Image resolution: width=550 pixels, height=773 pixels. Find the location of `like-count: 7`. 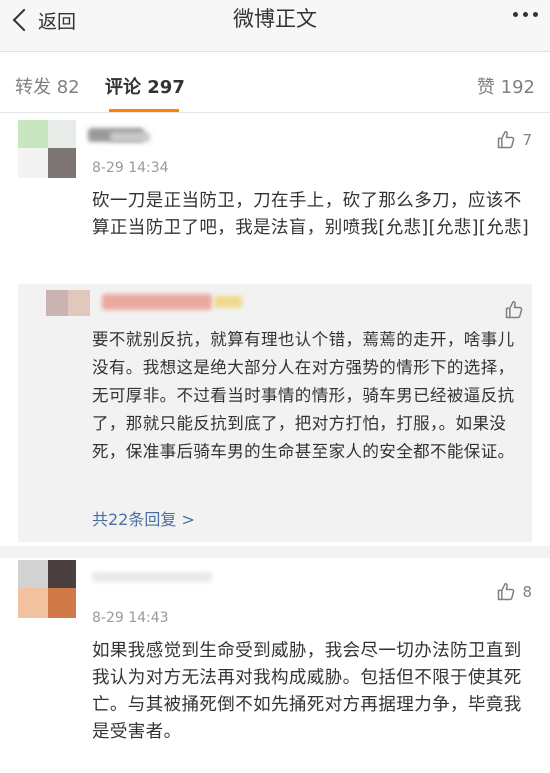

like-count: 7 is located at coordinates (527, 140).